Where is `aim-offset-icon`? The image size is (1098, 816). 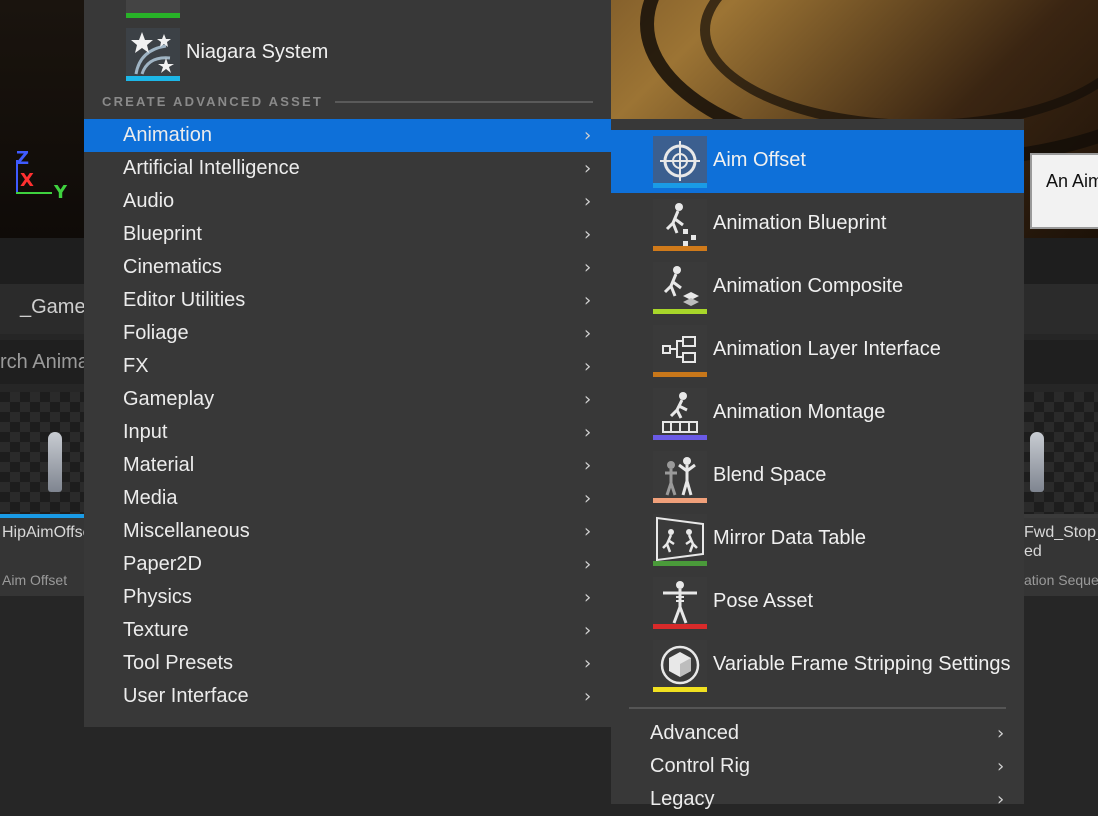
aim-offset-icon is located at coordinates (680, 161).